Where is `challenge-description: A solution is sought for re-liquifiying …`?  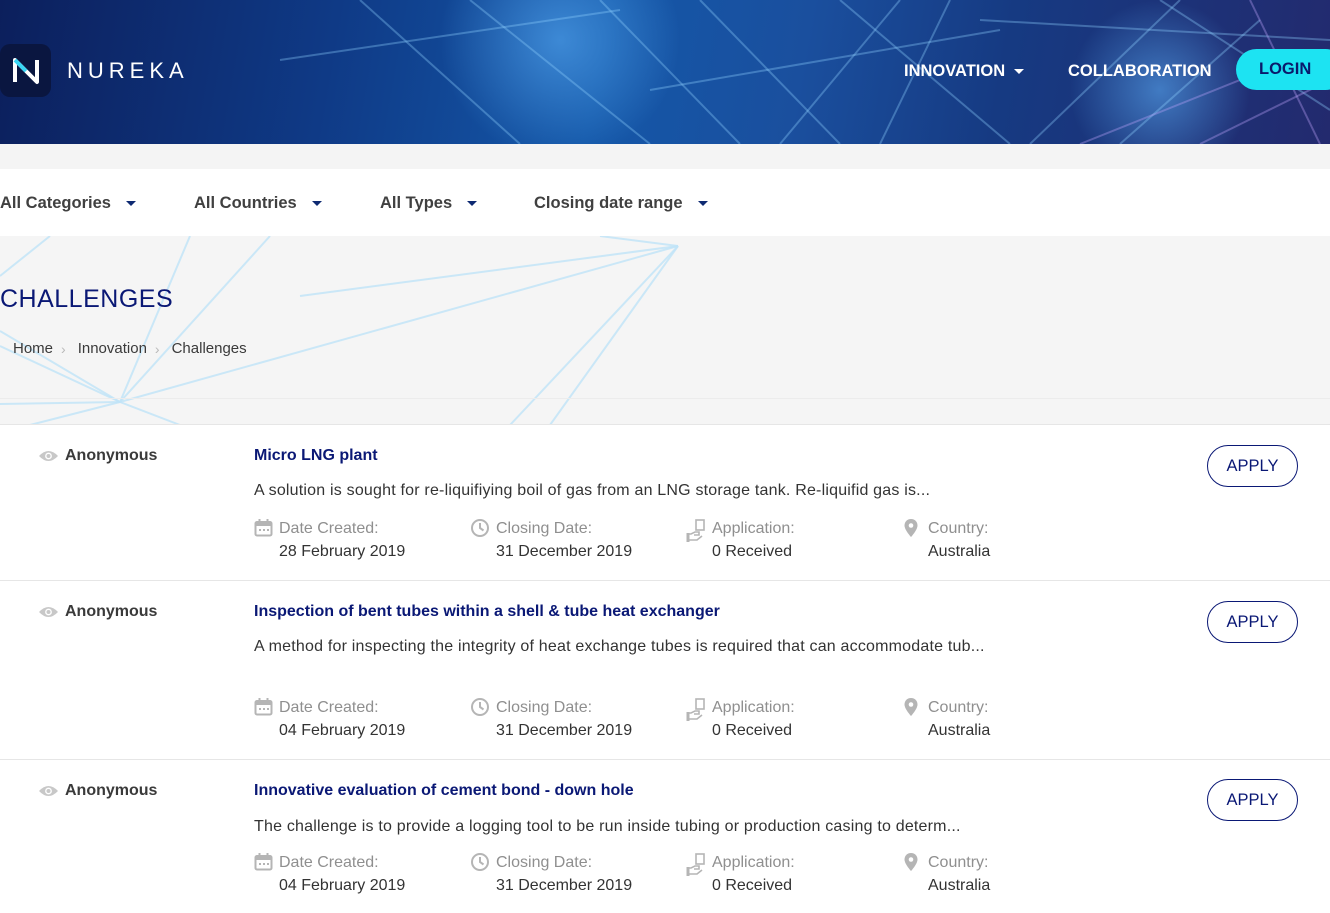 challenge-description: A solution is sought for re-liquifiying … is located at coordinates (592, 490).